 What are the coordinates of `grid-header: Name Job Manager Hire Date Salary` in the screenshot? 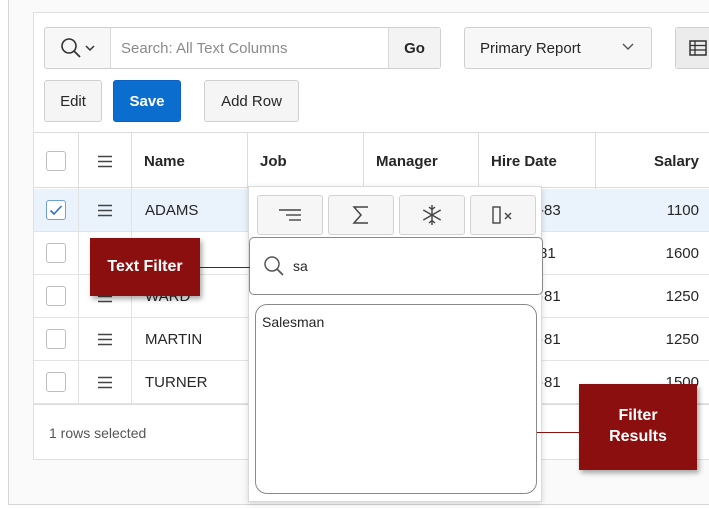 It's located at (371, 160).